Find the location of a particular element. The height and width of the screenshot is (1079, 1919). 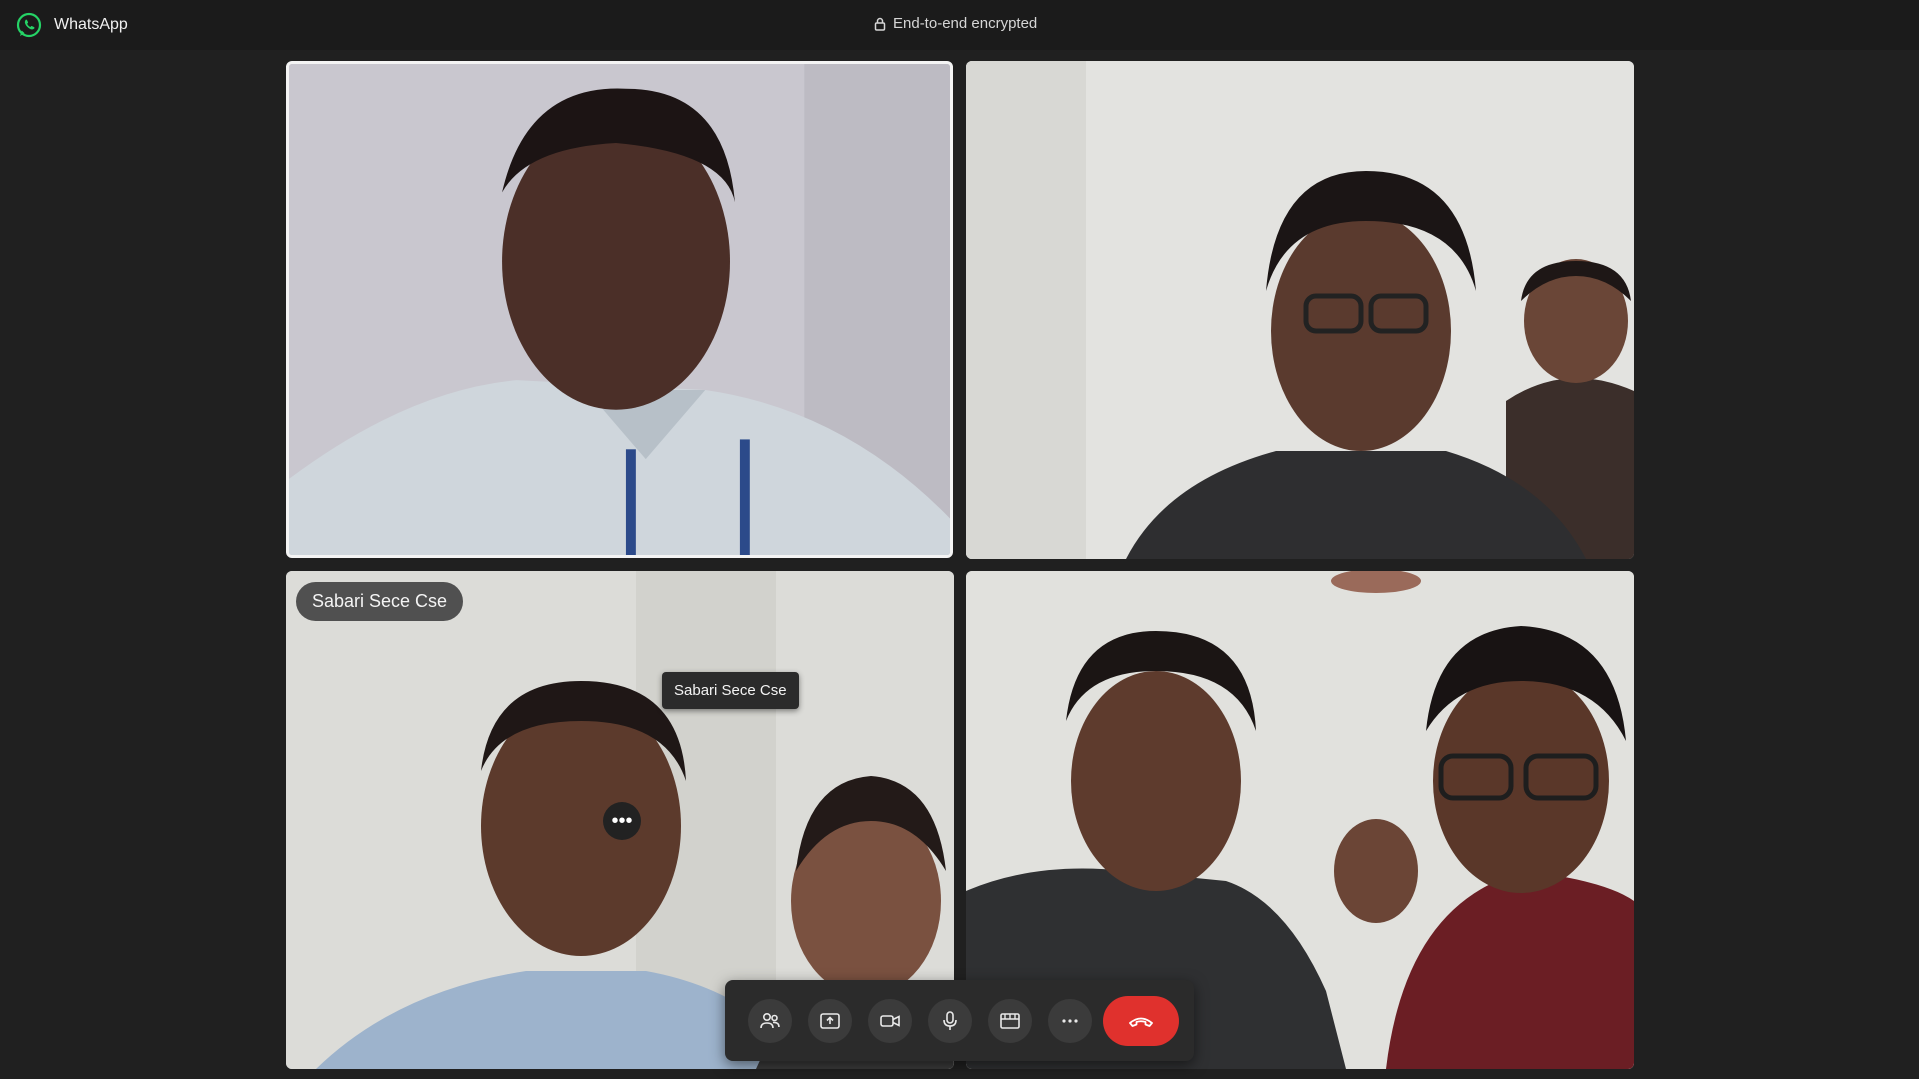

end-call-button is located at coordinates (1141, 1021).